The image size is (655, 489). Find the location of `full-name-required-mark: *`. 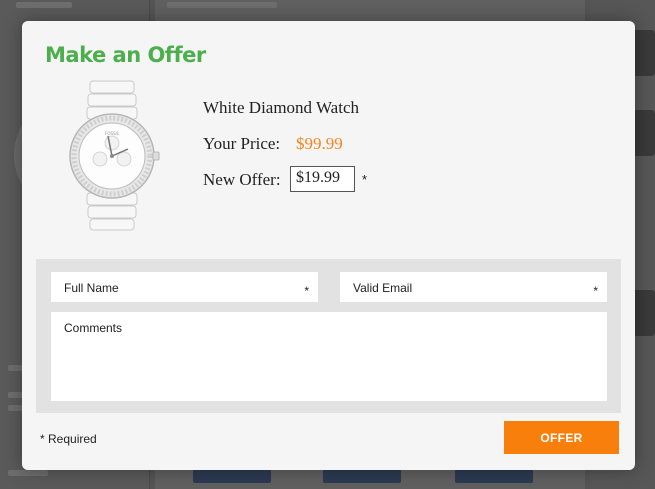

full-name-required-mark: * is located at coordinates (306, 291).